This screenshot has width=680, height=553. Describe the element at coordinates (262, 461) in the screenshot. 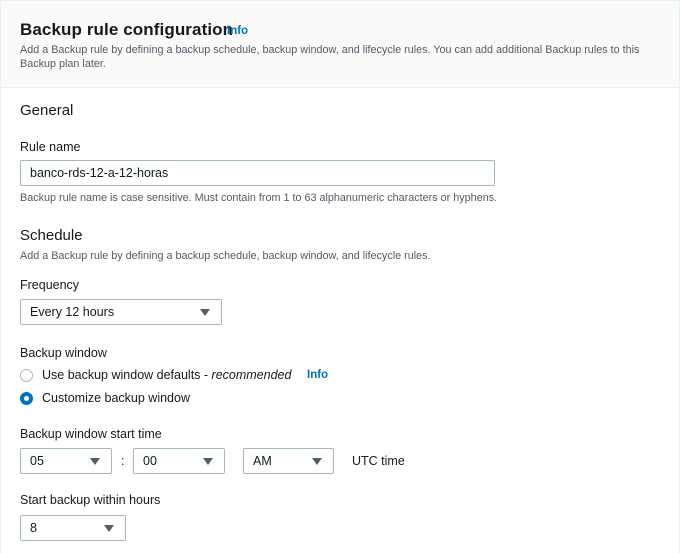

I see `start-ampm-value: AM` at that location.